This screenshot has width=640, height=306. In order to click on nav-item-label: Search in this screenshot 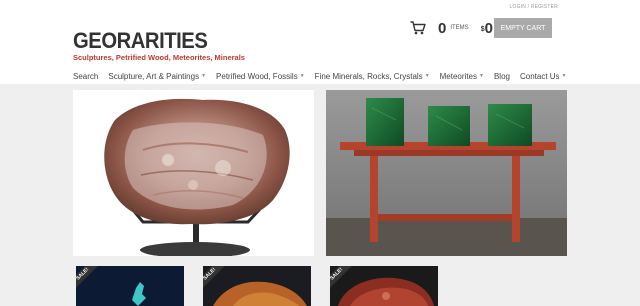, I will do `click(86, 76)`.